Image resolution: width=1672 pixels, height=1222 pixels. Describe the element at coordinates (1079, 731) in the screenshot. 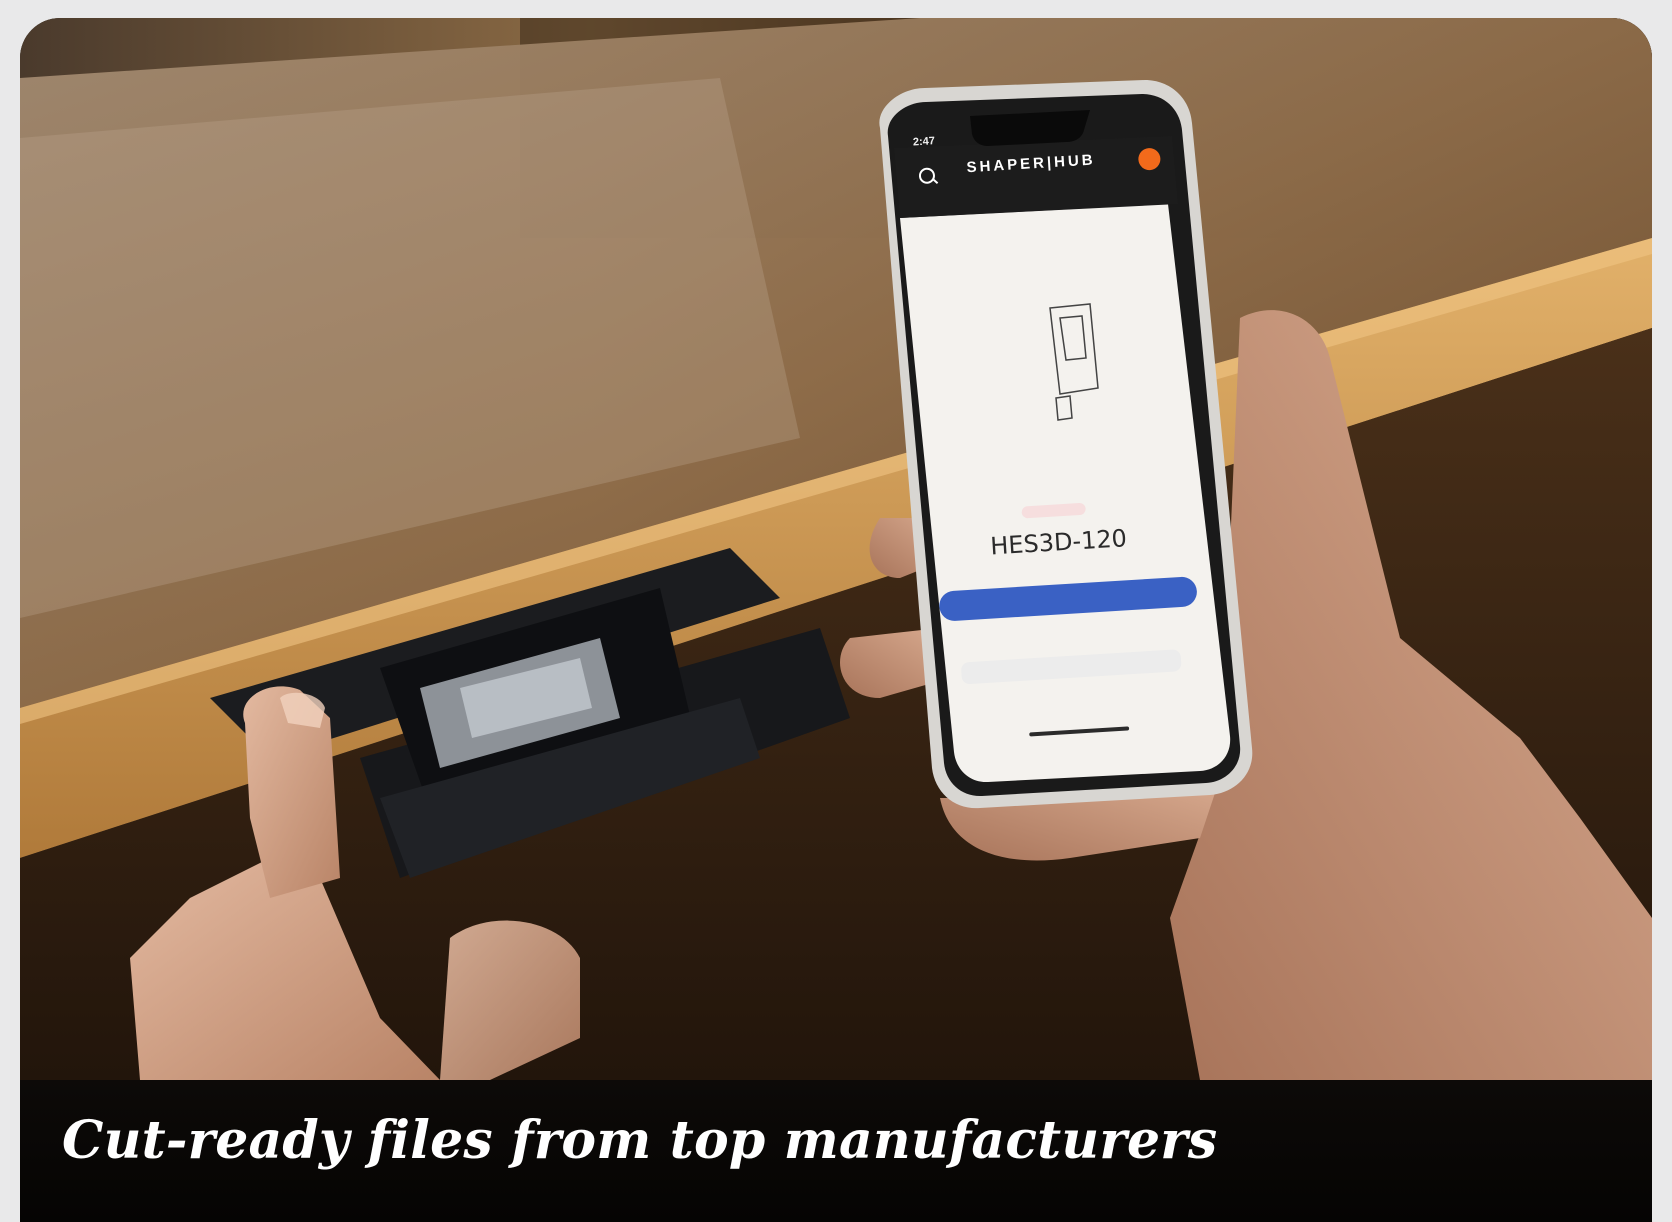

I see `home-indicator` at that location.